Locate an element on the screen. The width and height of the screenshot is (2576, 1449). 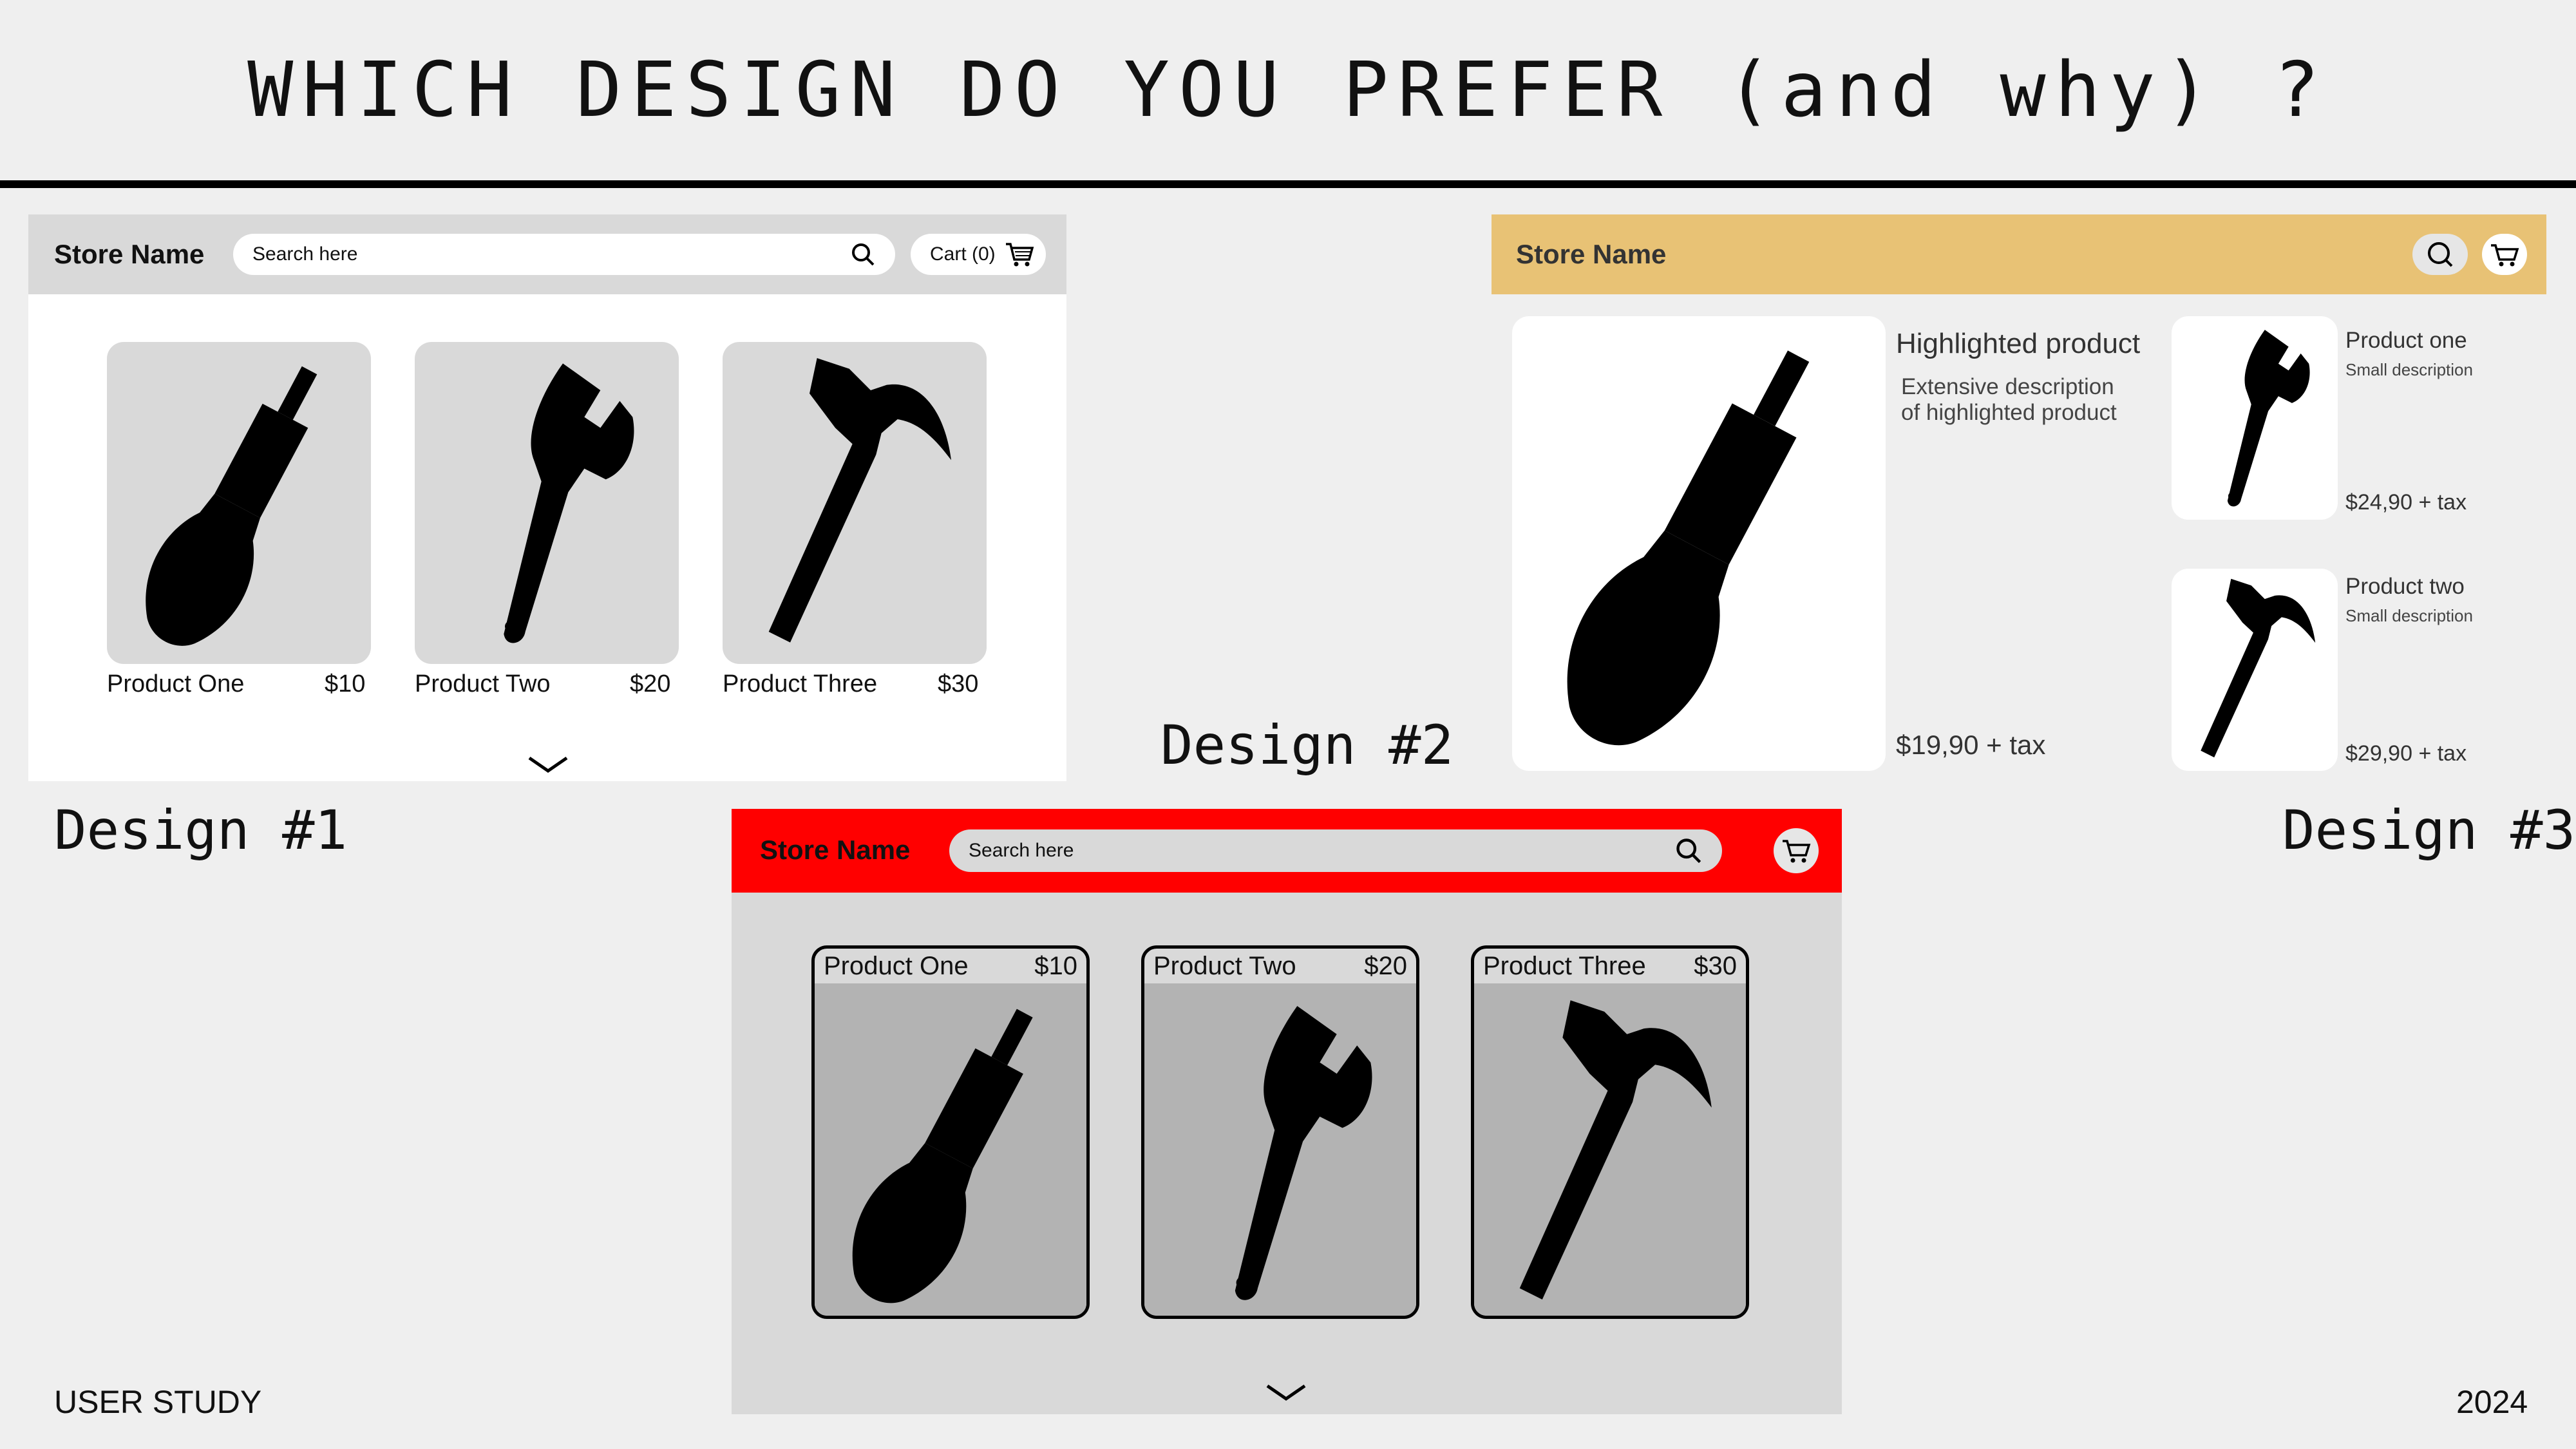
product-card: Product Two $20 is located at coordinates (1280, 1132).